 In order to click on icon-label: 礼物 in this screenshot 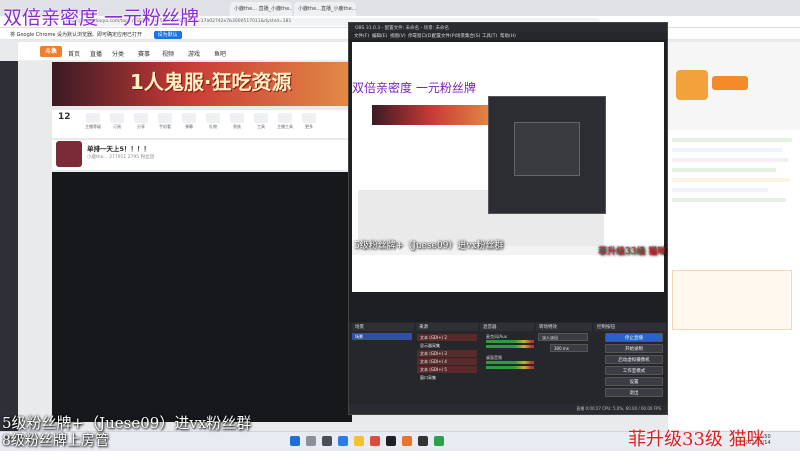, I will do `click(213, 126)`.